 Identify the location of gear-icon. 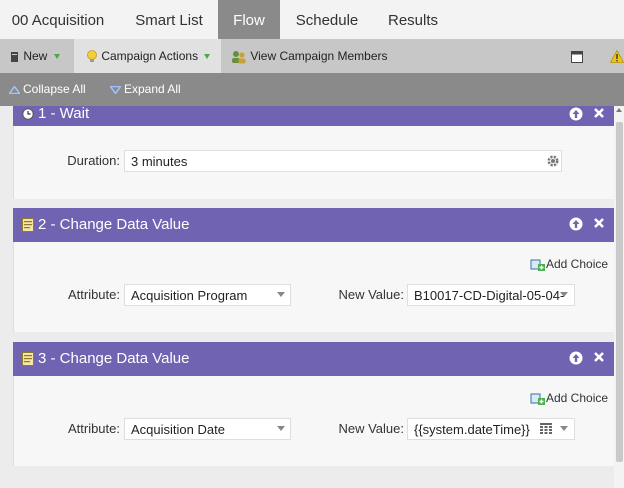
(553, 161).